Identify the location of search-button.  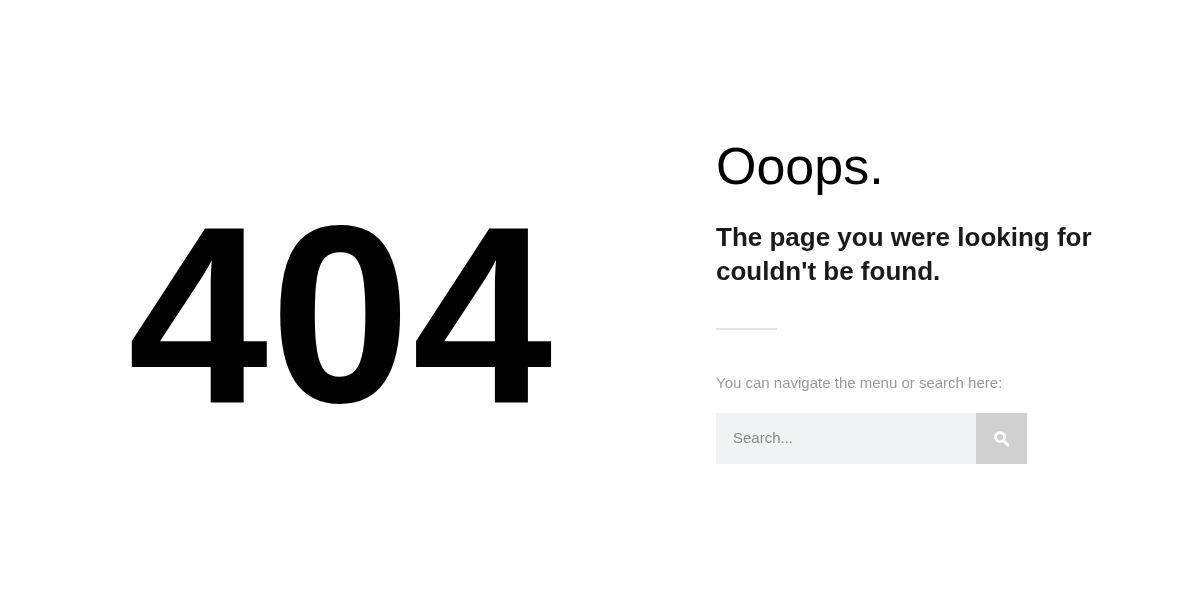
(1001, 438).